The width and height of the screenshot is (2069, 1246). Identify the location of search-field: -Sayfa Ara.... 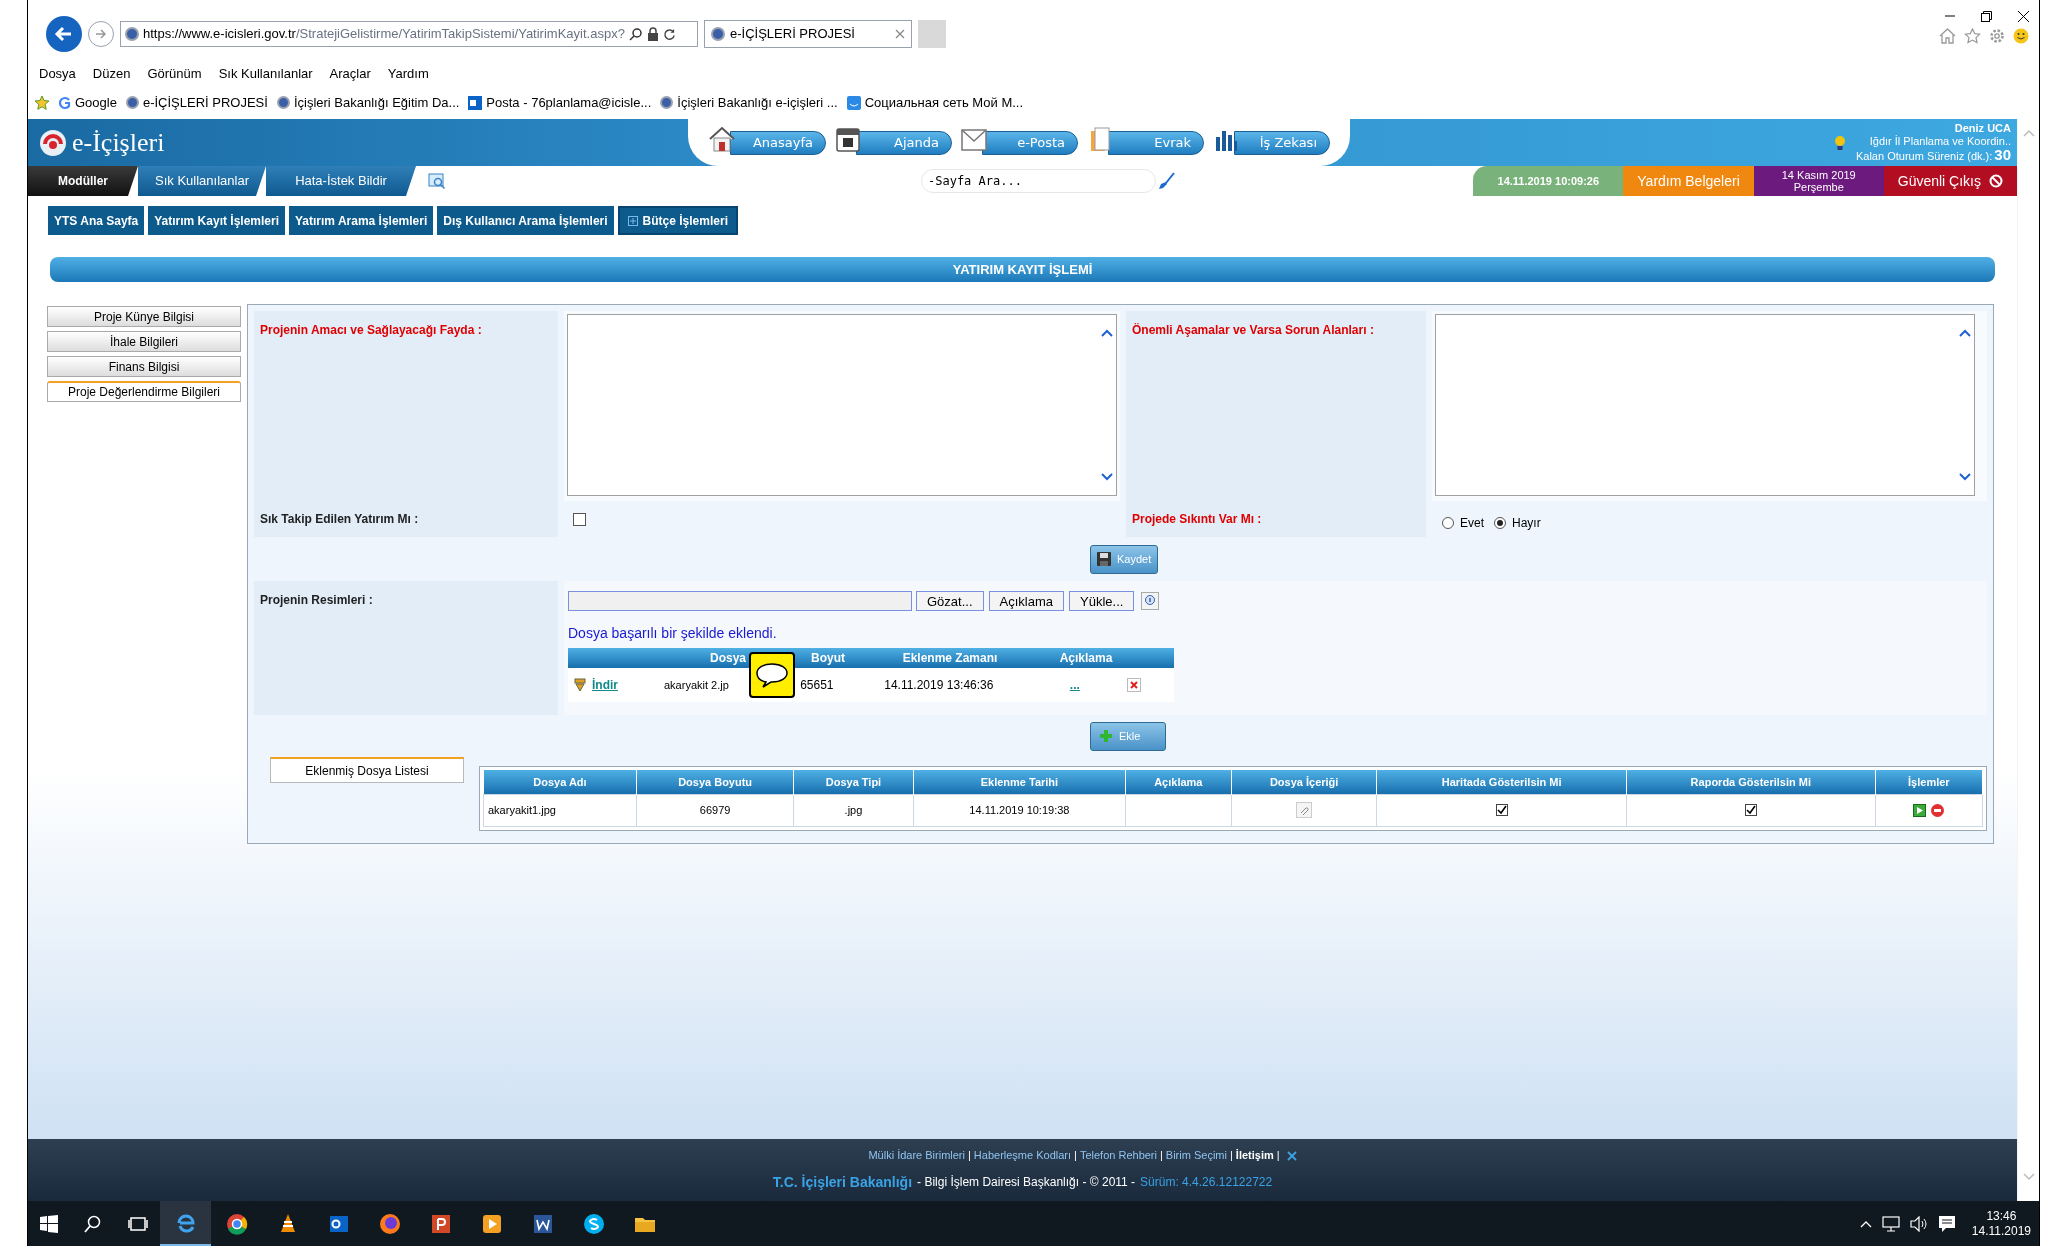
(1038, 181).